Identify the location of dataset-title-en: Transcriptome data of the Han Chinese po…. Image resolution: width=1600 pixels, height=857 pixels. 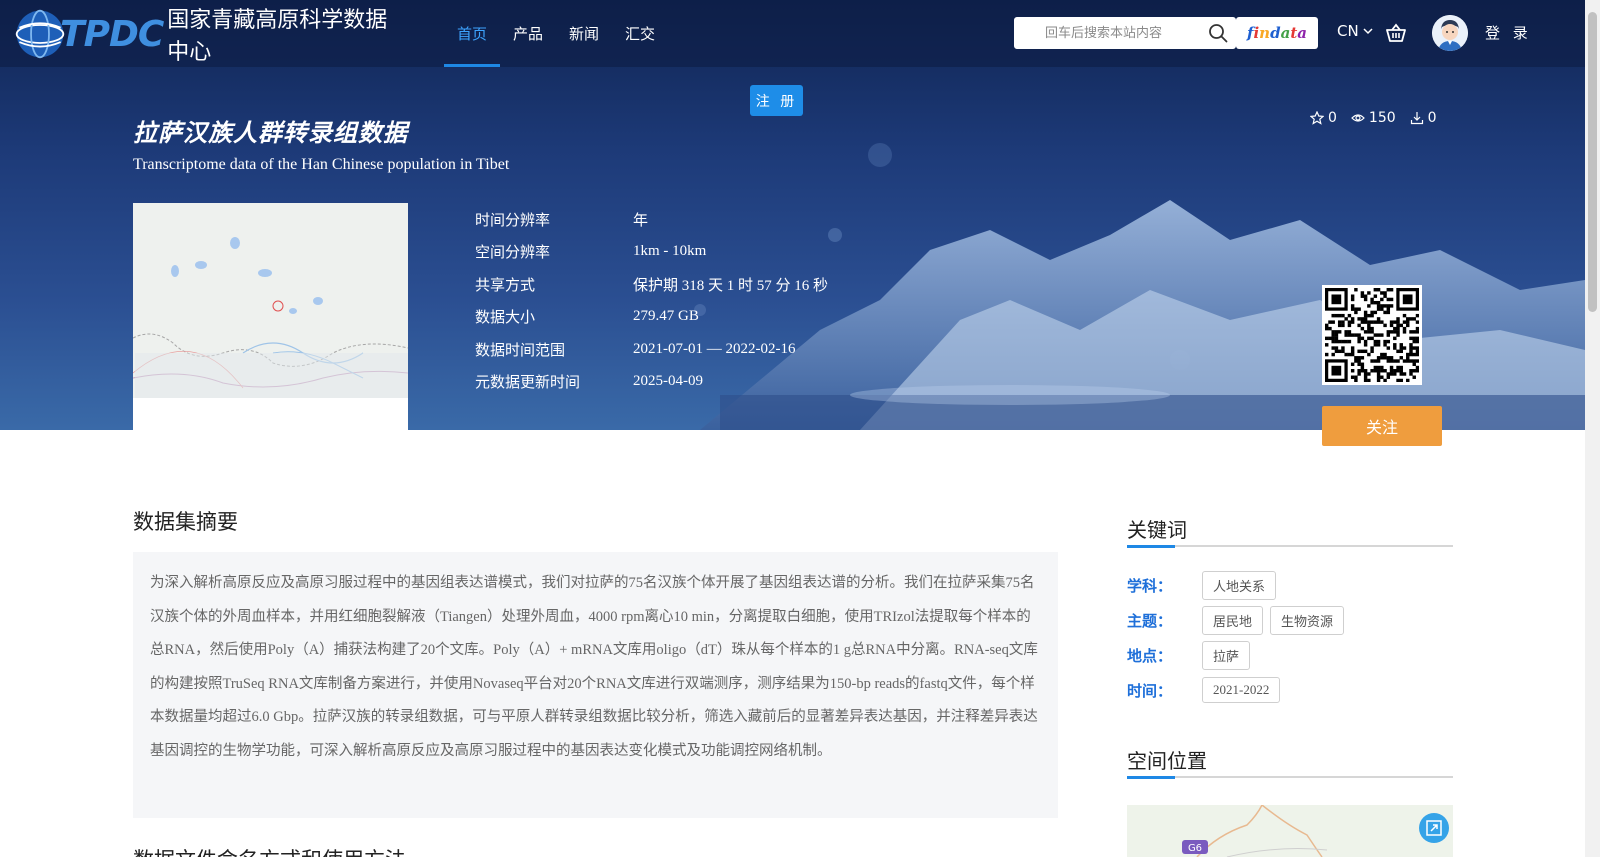
(321, 164).